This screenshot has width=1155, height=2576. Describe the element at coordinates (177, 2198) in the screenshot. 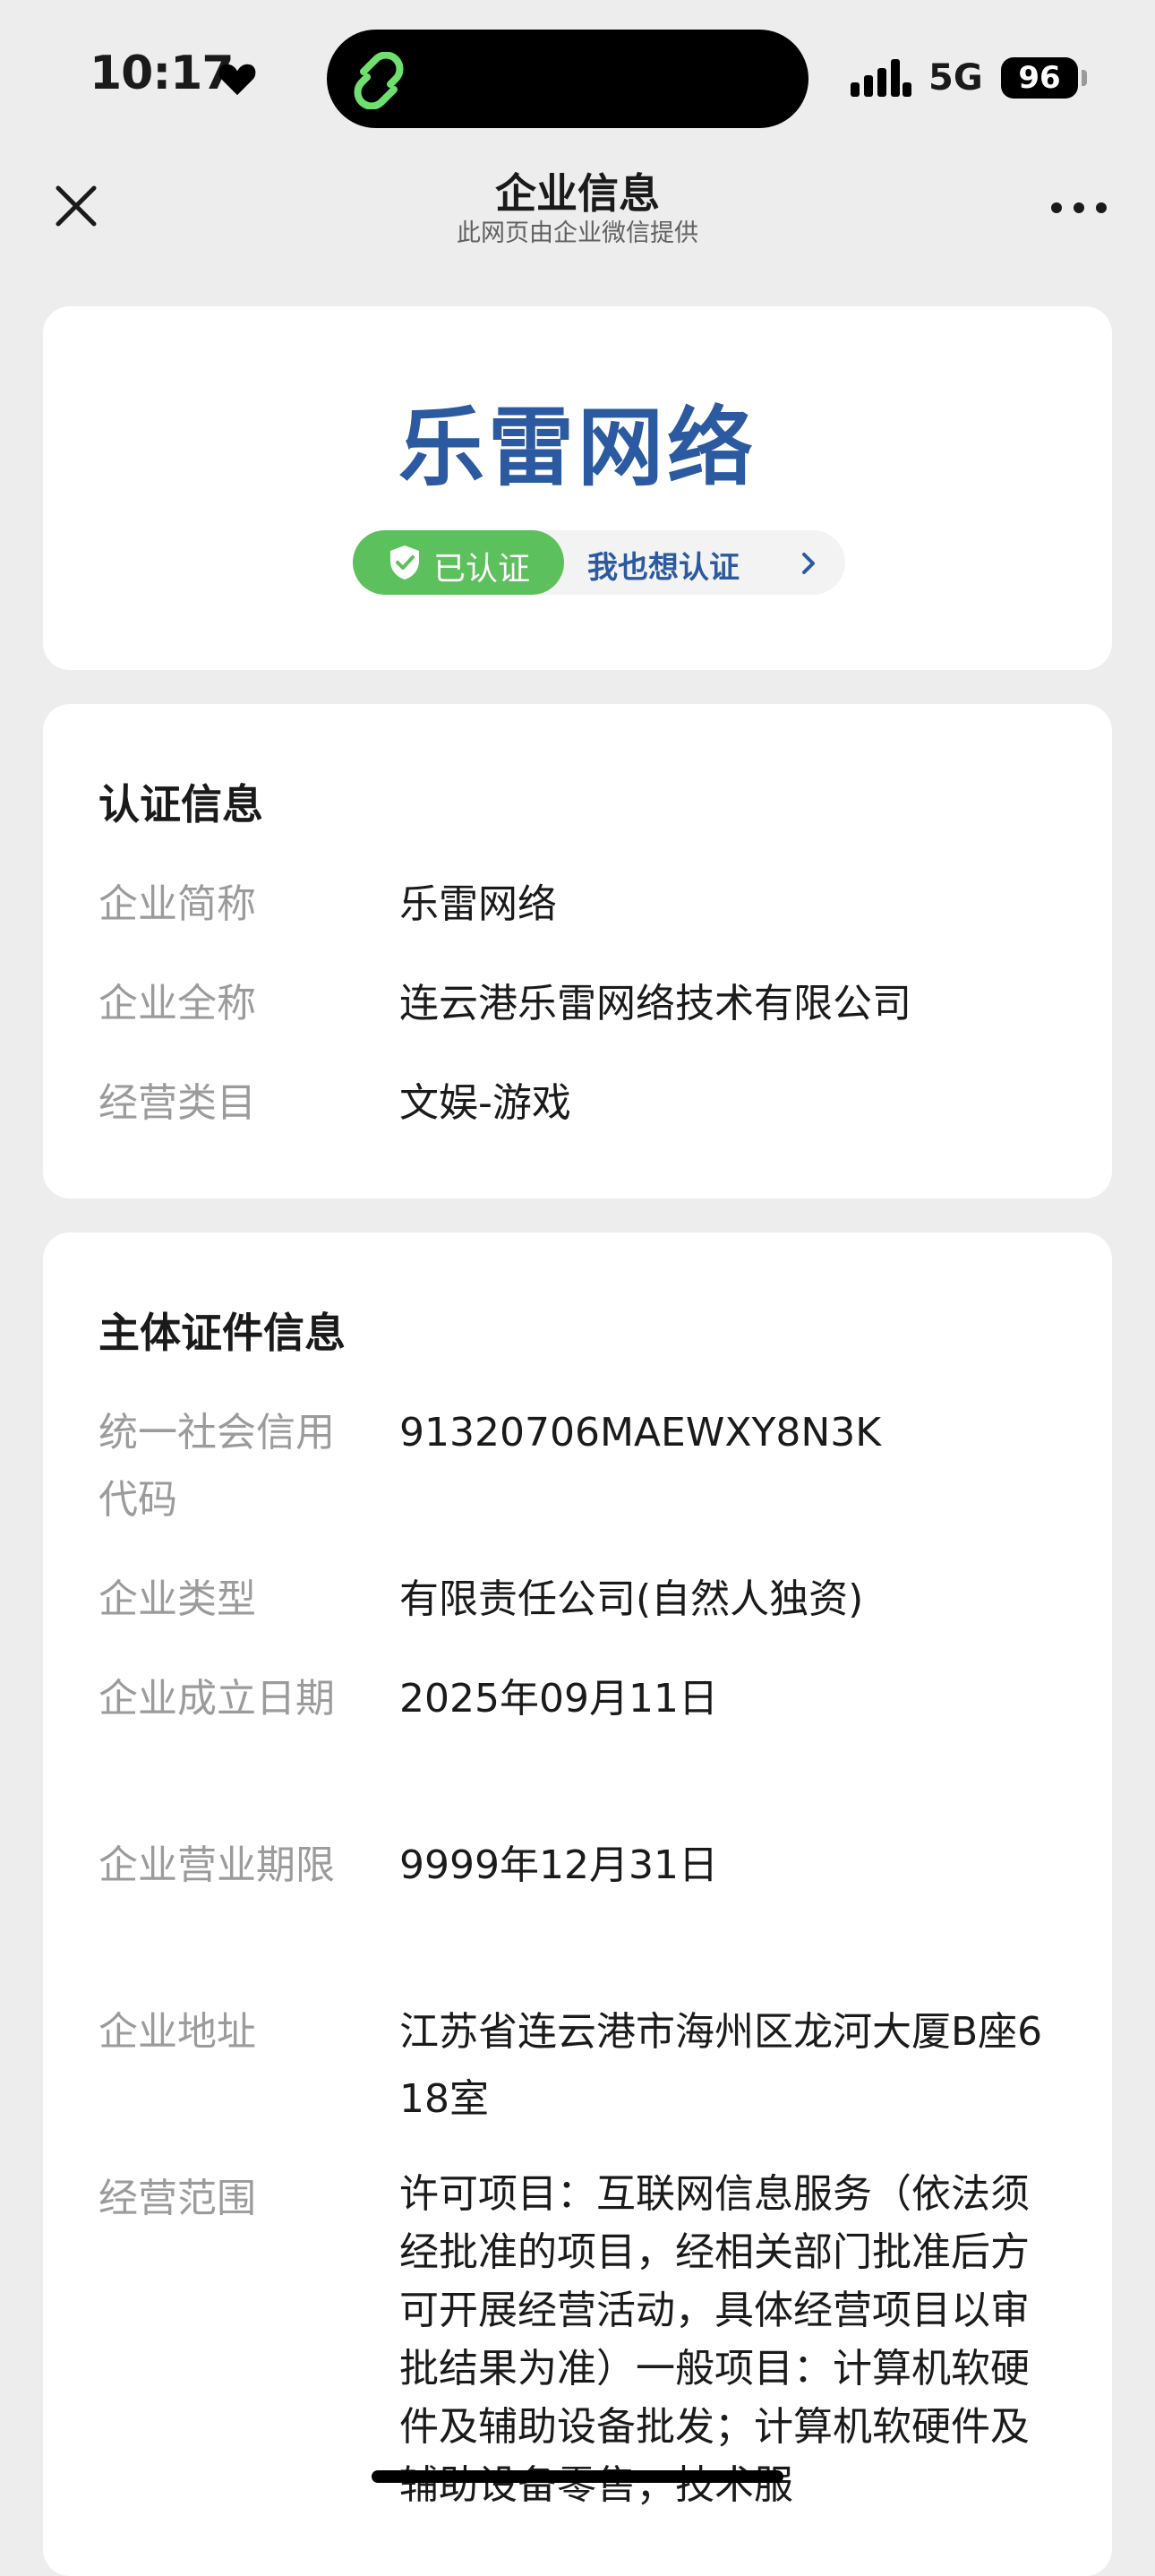

I see `row-label: 经营范围` at that location.